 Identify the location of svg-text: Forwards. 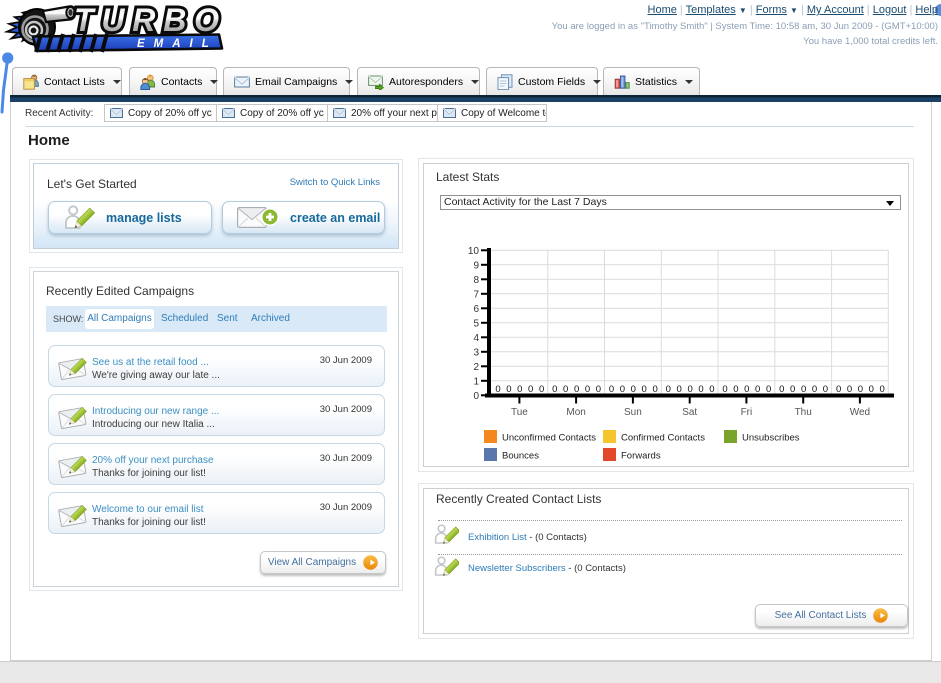
(641, 456).